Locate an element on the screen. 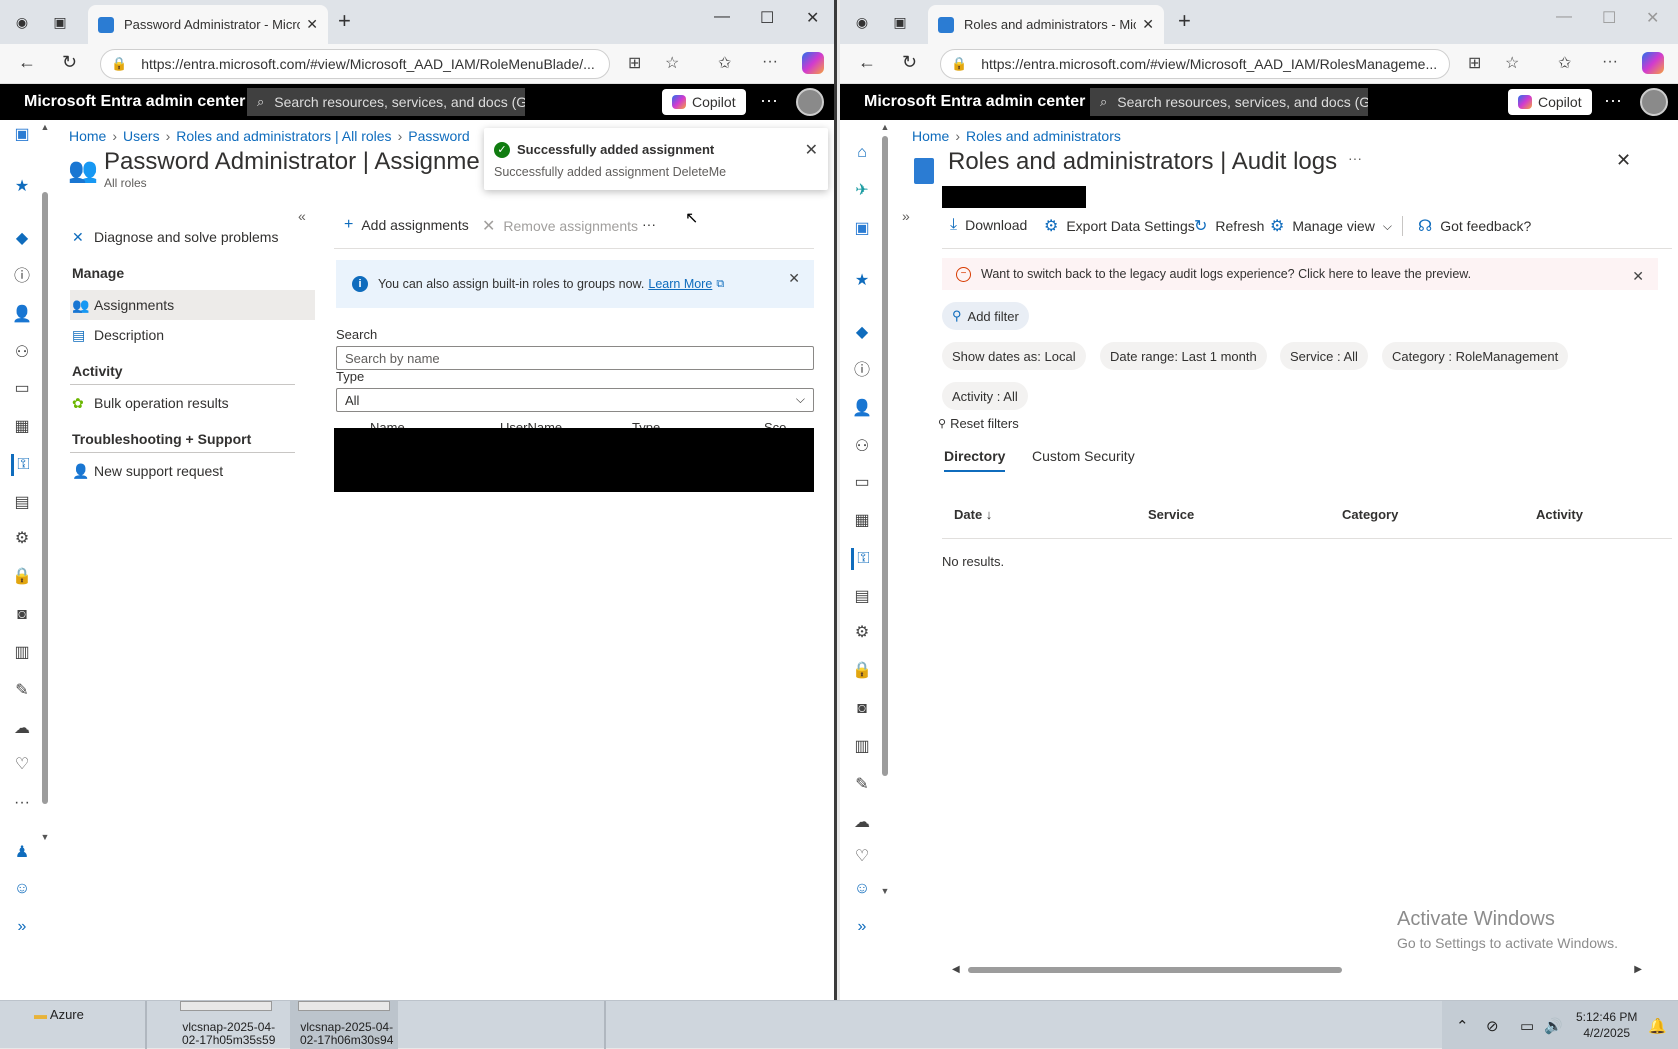 The width and height of the screenshot is (1678, 1049). scroll-up-icon: ▲ is located at coordinates (885, 127).